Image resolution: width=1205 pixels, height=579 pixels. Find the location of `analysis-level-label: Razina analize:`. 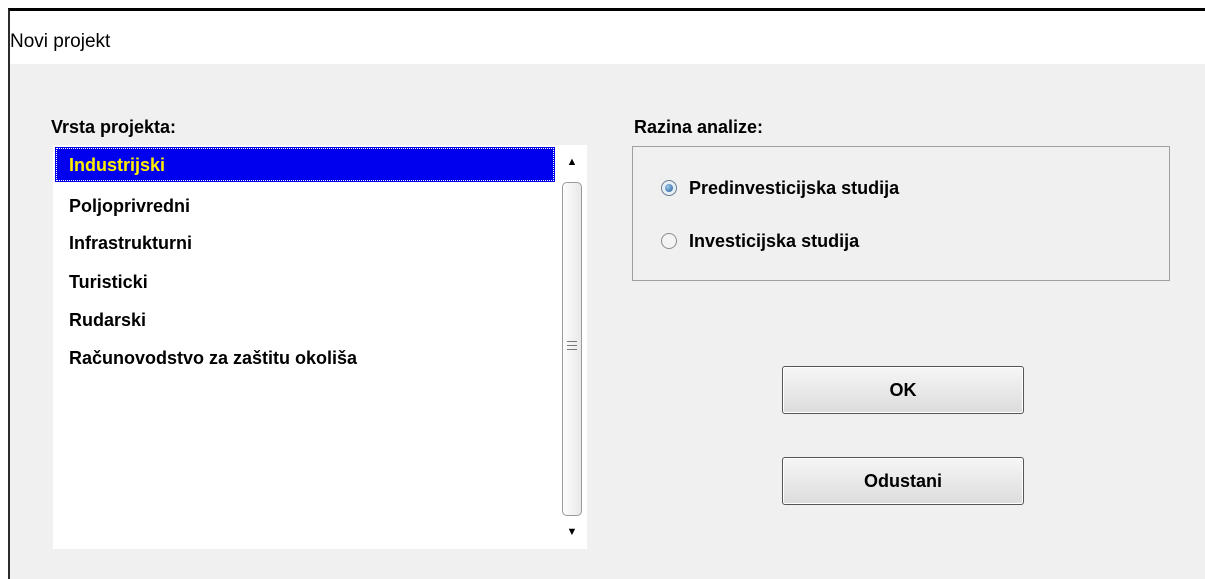

analysis-level-label: Razina analize: is located at coordinates (699, 127).